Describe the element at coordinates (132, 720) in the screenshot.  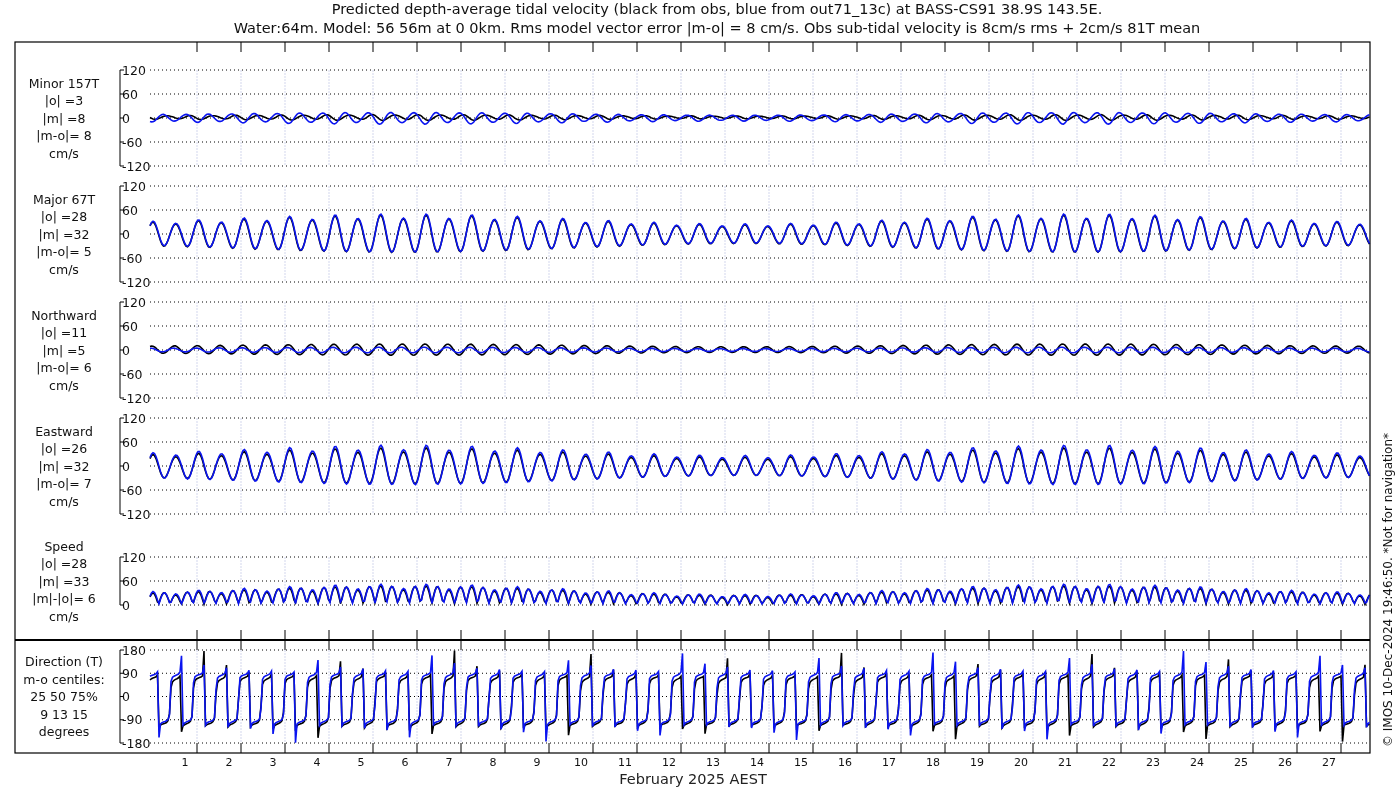
I see `y-tick-label: -90` at that location.